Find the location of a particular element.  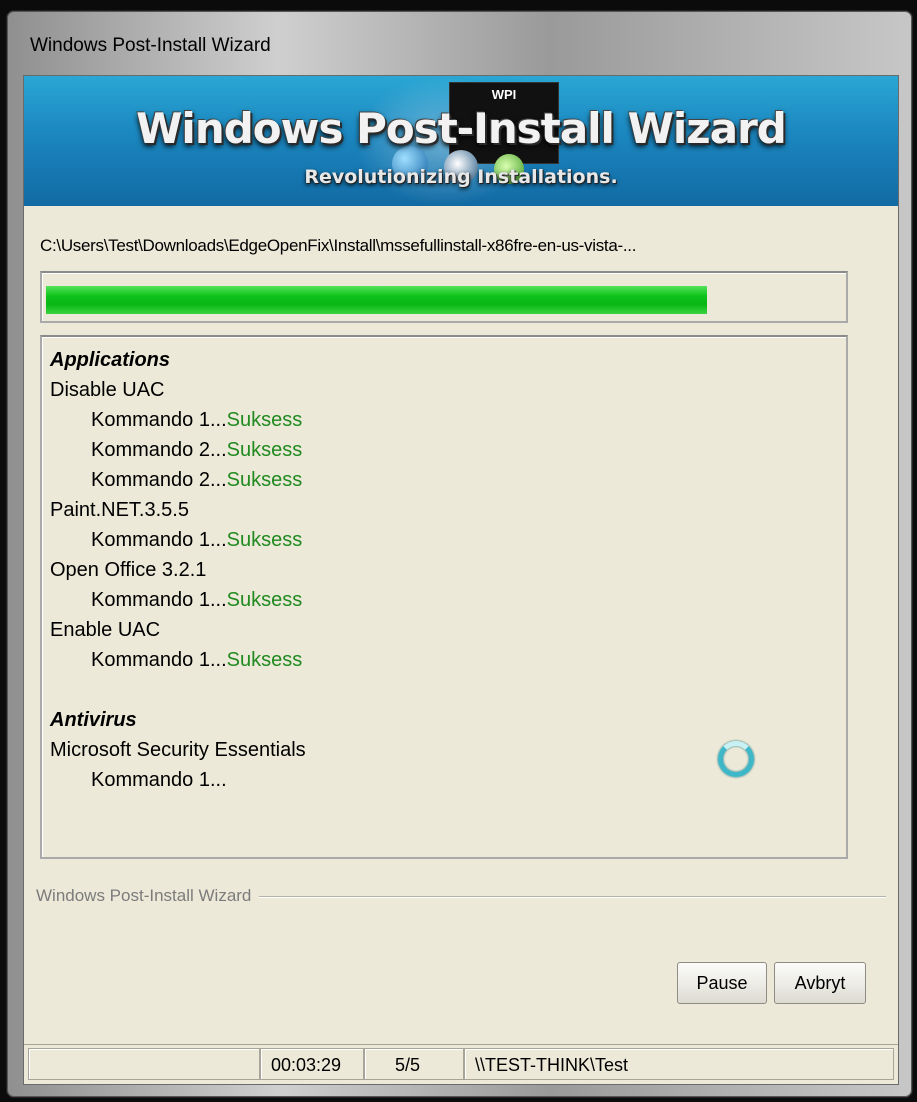

log-item-line: Enable UAC is located at coordinates (444, 630).